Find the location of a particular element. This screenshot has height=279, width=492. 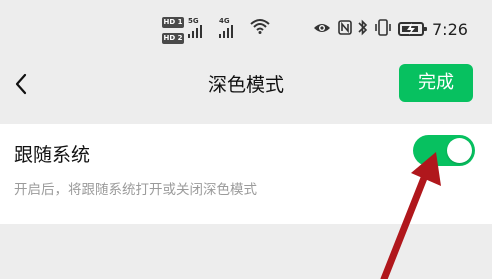

bluetooth-icon is located at coordinates (363, 27).